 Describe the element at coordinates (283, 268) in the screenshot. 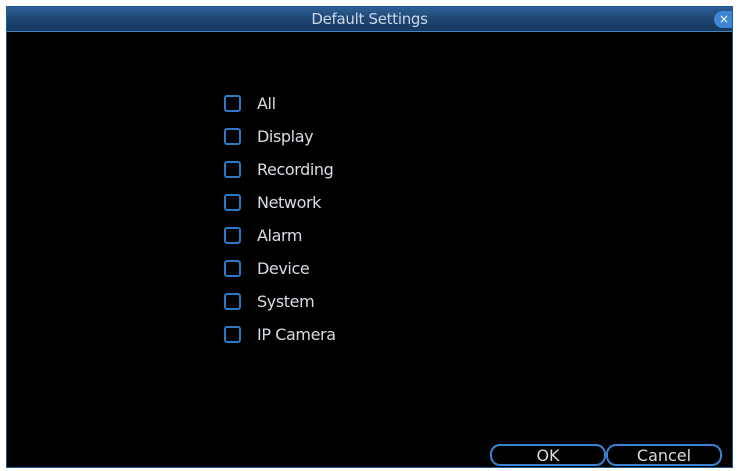

I see `option-label: Device` at that location.